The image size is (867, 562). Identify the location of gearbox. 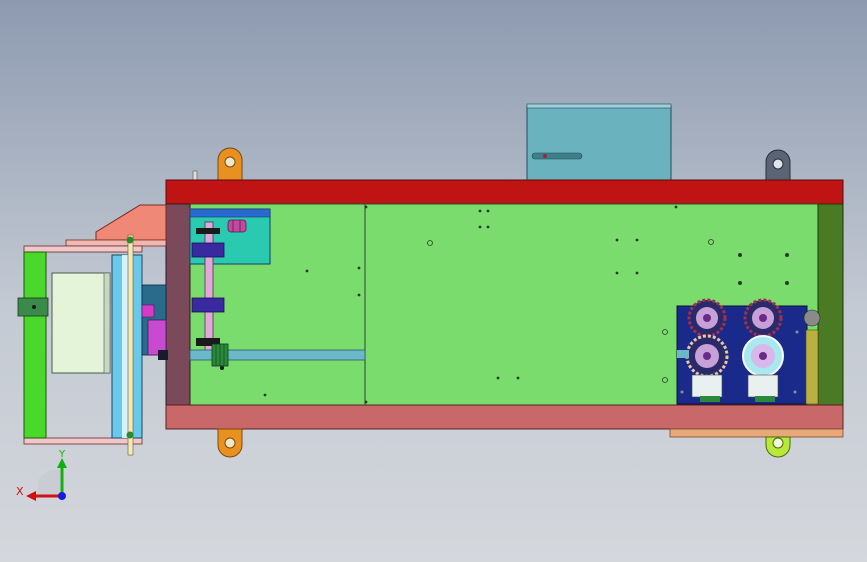
(154, 322).